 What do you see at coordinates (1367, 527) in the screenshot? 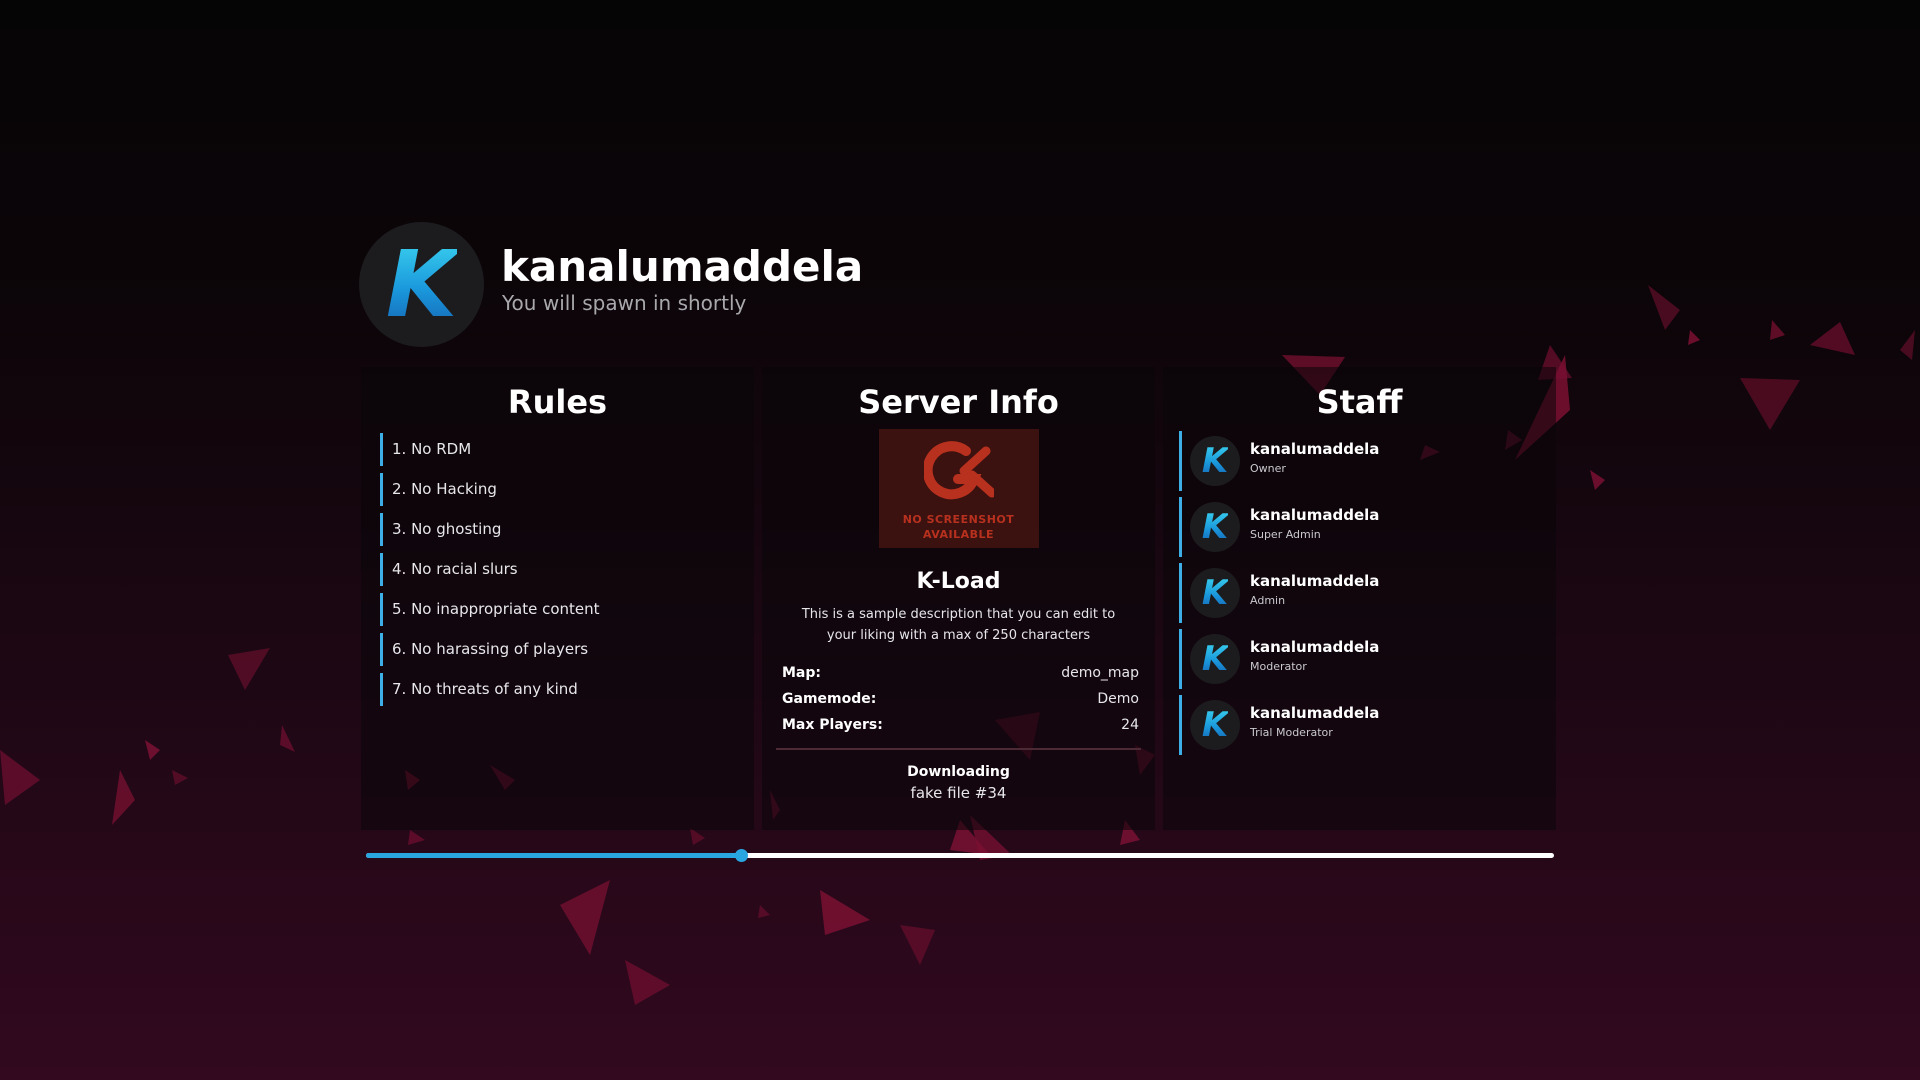
I see `staff-member: K kanalumaddela Super Admin` at bounding box center [1367, 527].